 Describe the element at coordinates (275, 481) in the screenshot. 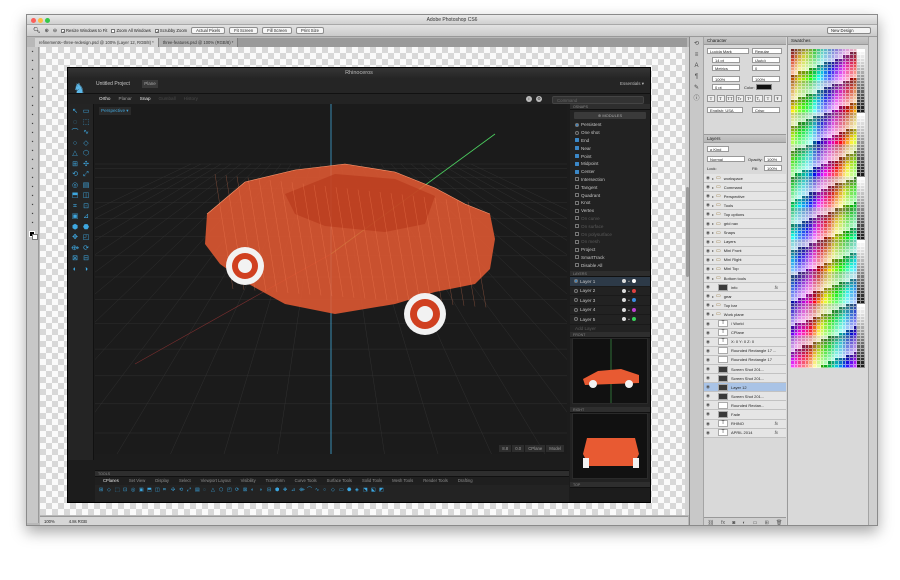

I see `command-tab: Transform` at that location.